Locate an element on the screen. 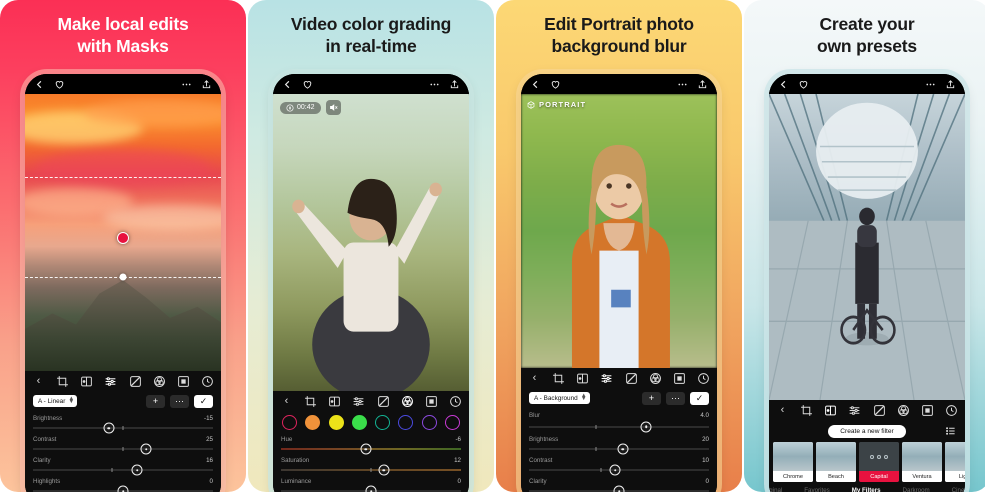  swatch-yellow is located at coordinates (336, 422).